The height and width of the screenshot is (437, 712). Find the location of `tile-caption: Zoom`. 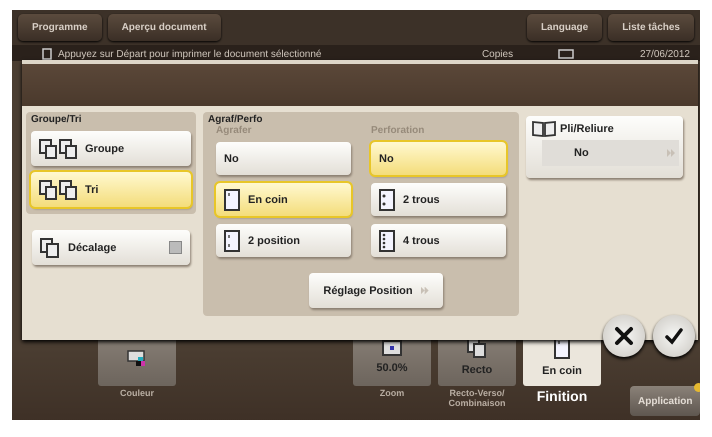

tile-caption: Zoom is located at coordinates (392, 393).